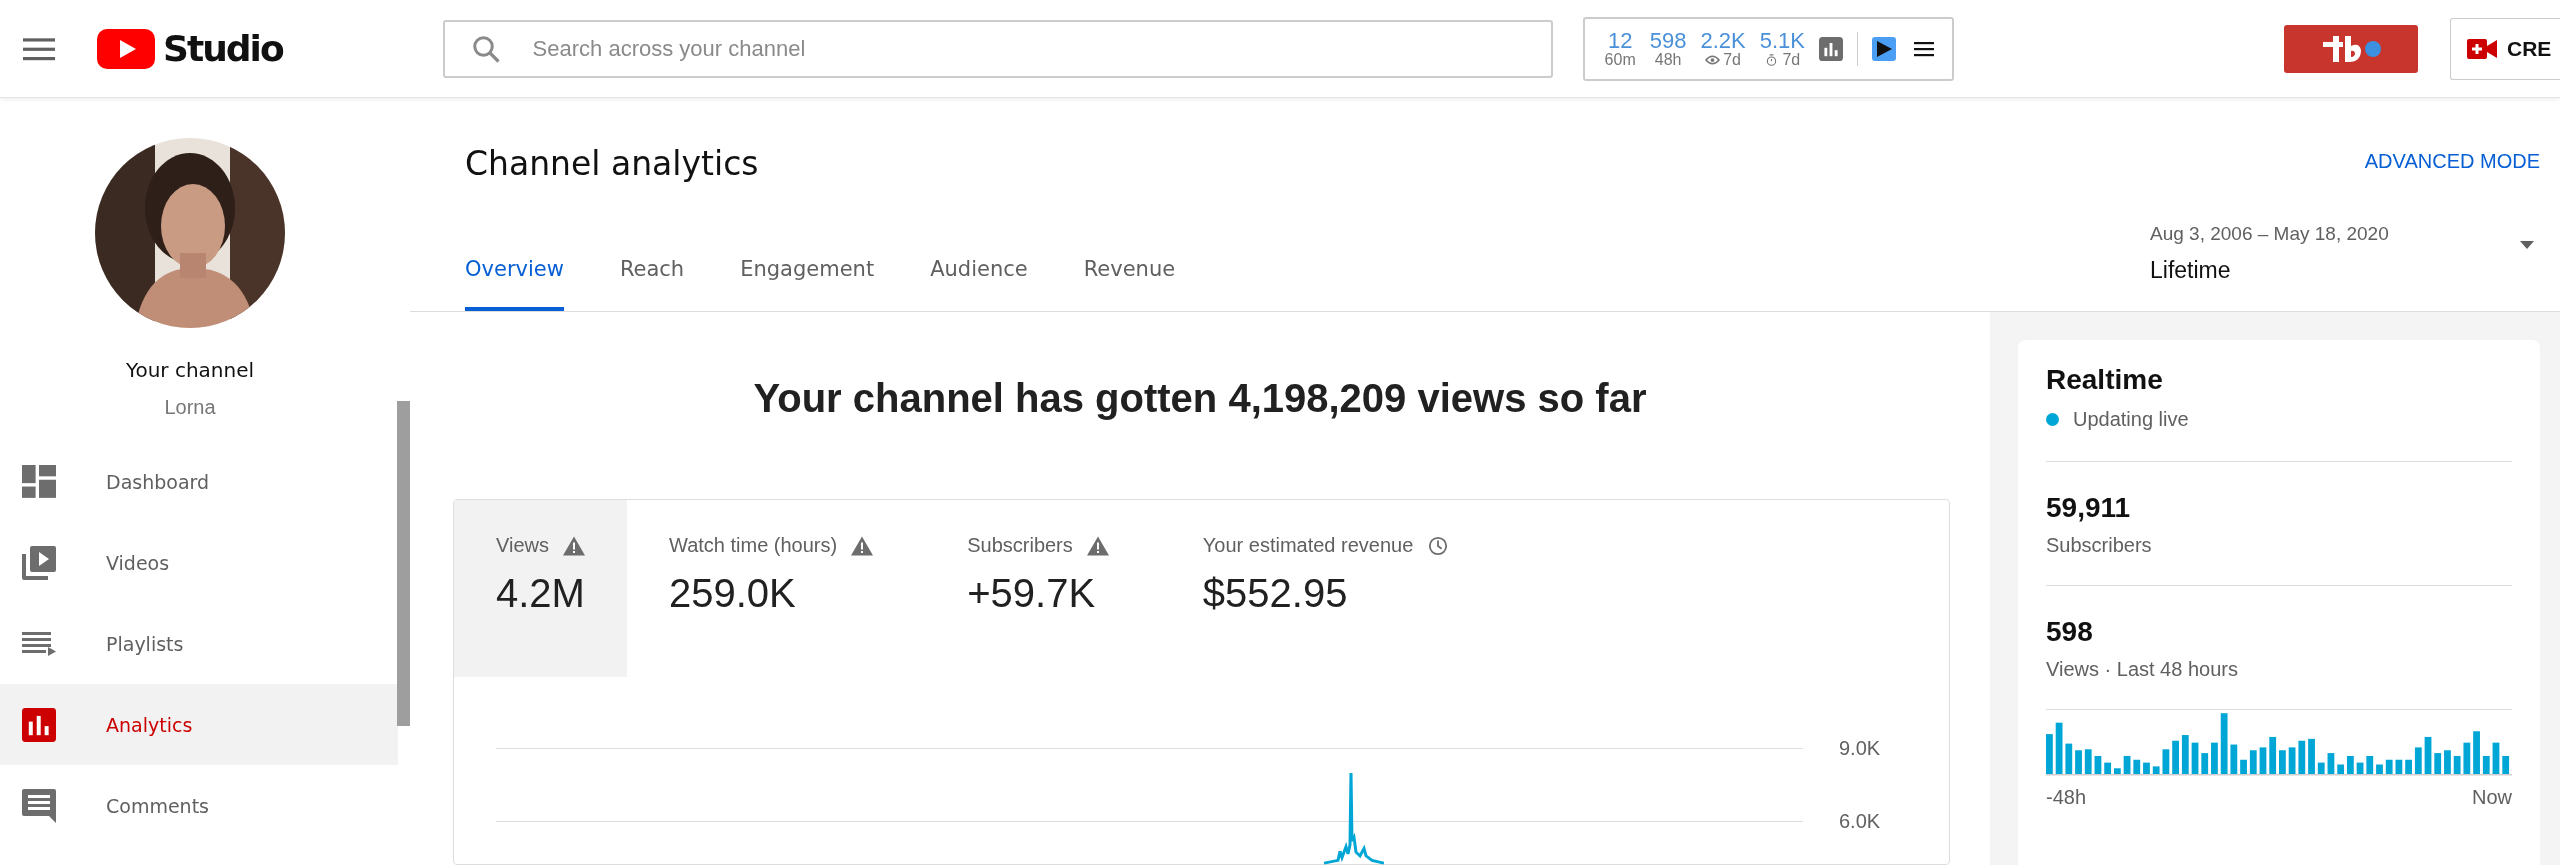 The height and width of the screenshot is (865, 2560). Describe the element at coordinates (1723, 40) in the screenshot. I see `stat-value: 2.2K` at that location.